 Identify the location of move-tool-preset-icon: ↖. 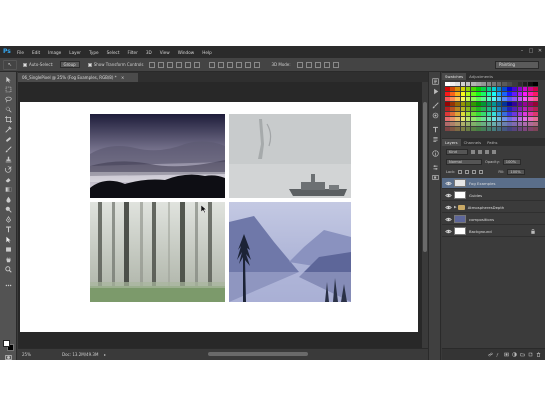
(10, 64).